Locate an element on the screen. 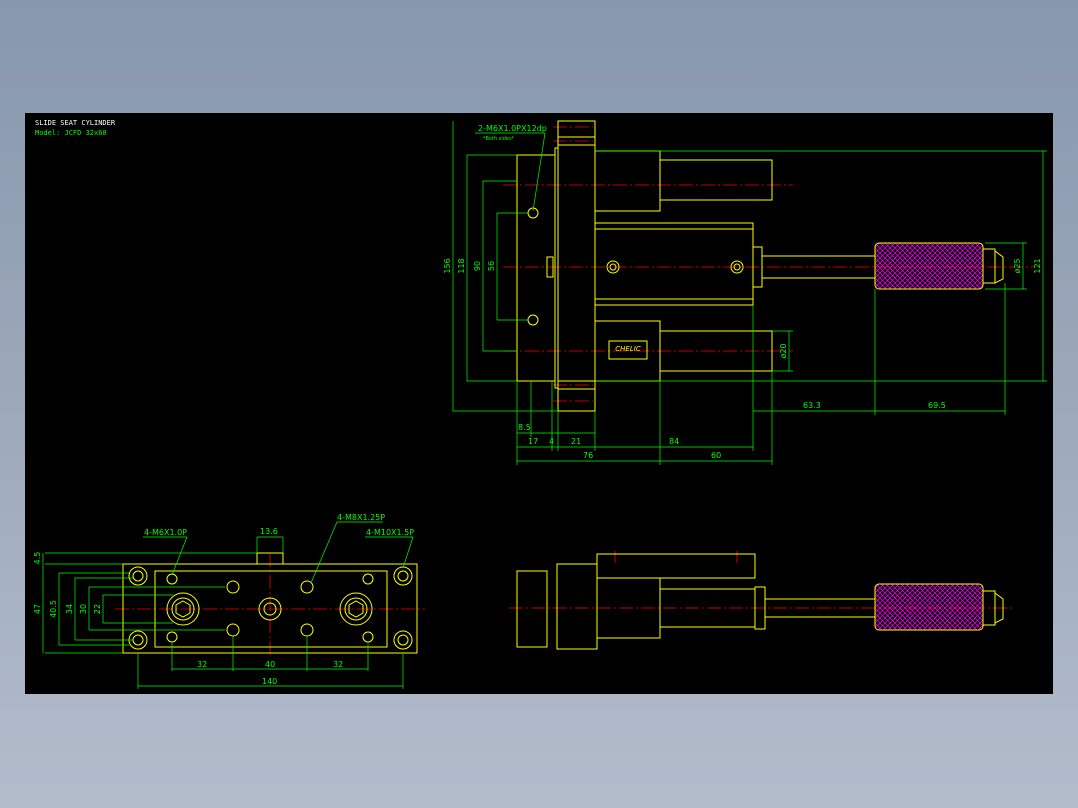  dim-84: 84 is located at coordinates (674, 441).